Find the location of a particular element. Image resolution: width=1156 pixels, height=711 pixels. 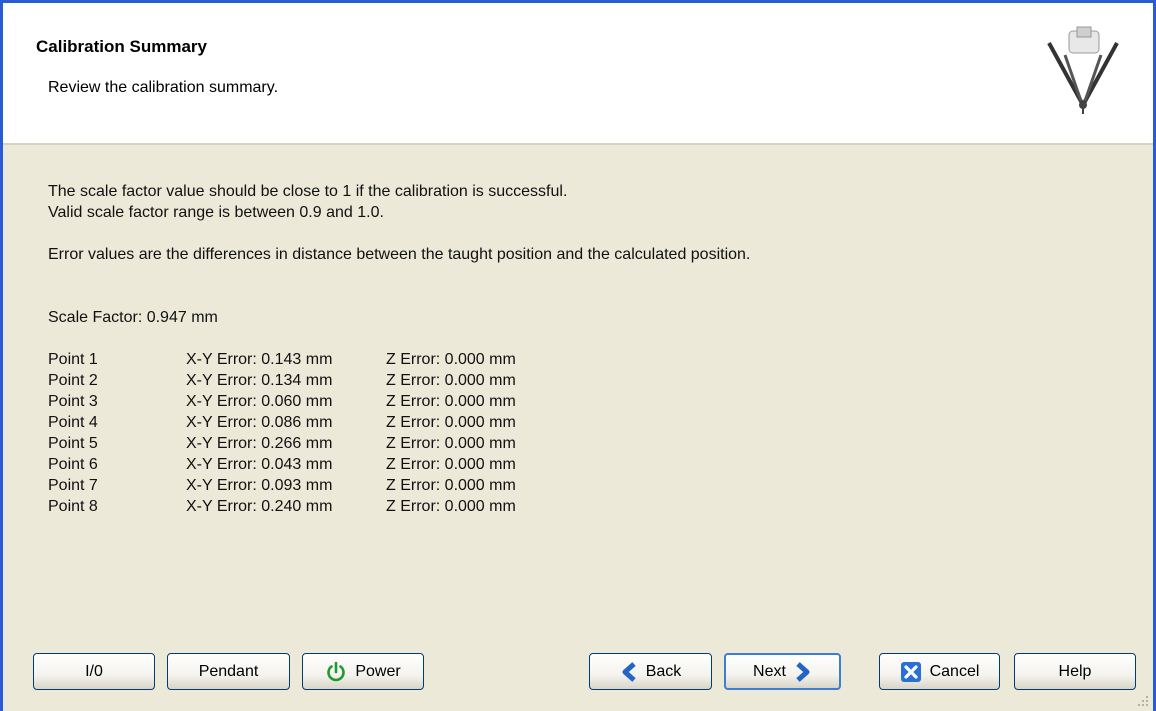

power-icon is located at coordinates (336, 672).